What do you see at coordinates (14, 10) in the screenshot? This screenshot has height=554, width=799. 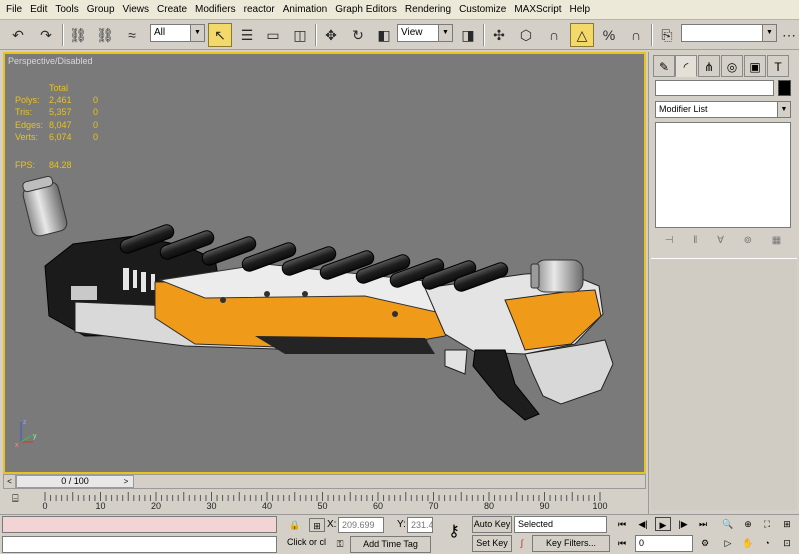 I see `menu-item-file: File` at bounding box center [14, 10].